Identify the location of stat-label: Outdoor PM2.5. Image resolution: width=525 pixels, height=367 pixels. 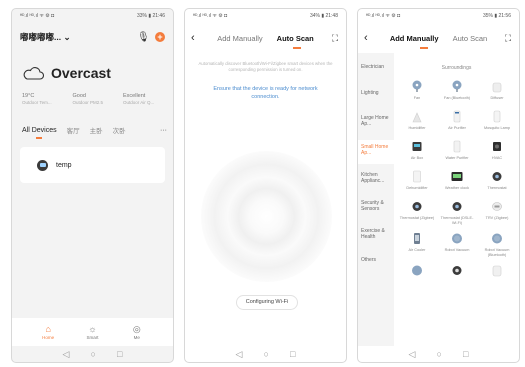
(88, 102).